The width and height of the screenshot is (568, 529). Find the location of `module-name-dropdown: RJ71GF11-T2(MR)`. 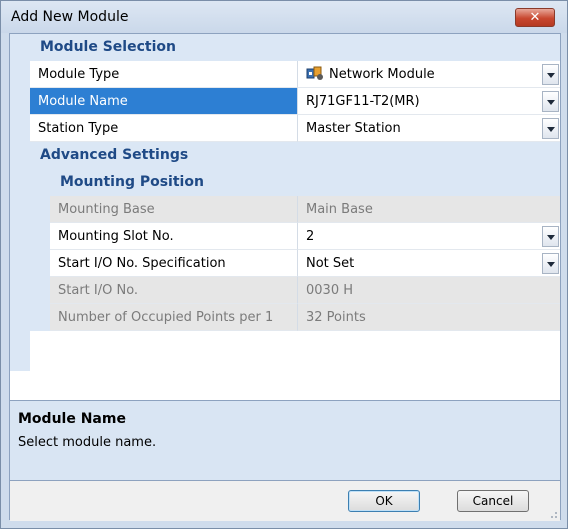

module-name-dropdown: RJ71GF11-T2(MR) is located at coordinates (429, 101).